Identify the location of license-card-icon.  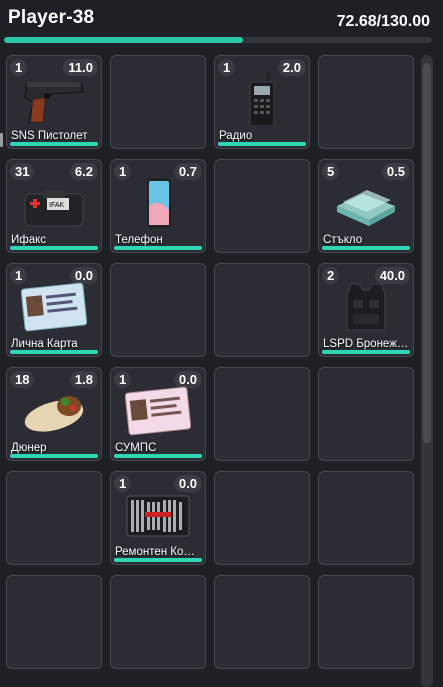
(158, 411).